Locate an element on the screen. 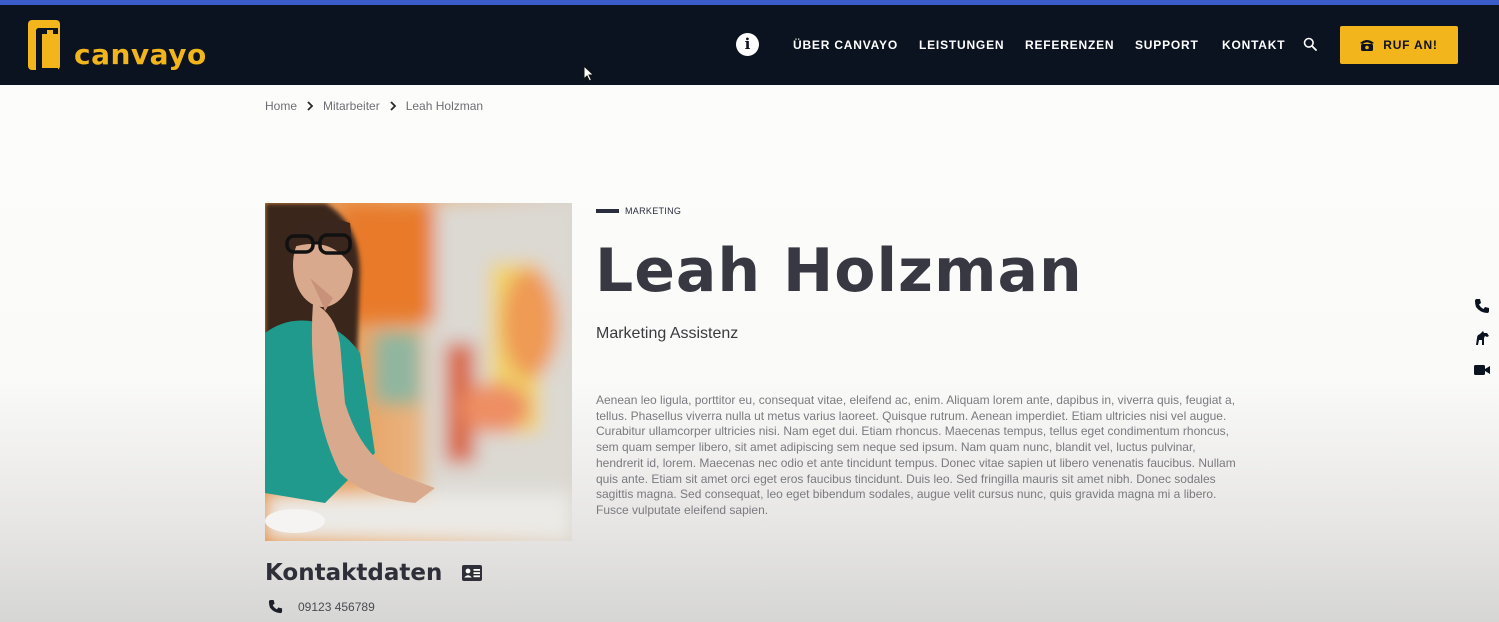 Image resolution: width=1499 pixels, height=622 pixels. call-now-button: RUF AN! is located at coordinates (1399, 45).